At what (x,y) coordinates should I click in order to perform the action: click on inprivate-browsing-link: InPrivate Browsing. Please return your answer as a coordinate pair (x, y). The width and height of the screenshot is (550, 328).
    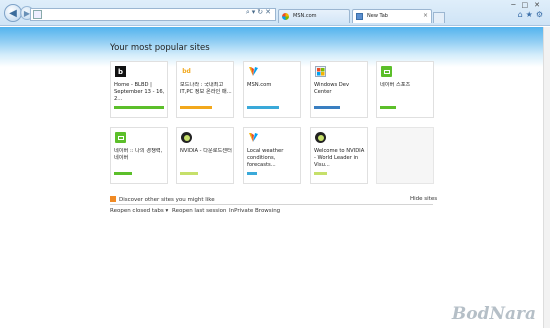
    Looking at the image, I should click on (254, 211).